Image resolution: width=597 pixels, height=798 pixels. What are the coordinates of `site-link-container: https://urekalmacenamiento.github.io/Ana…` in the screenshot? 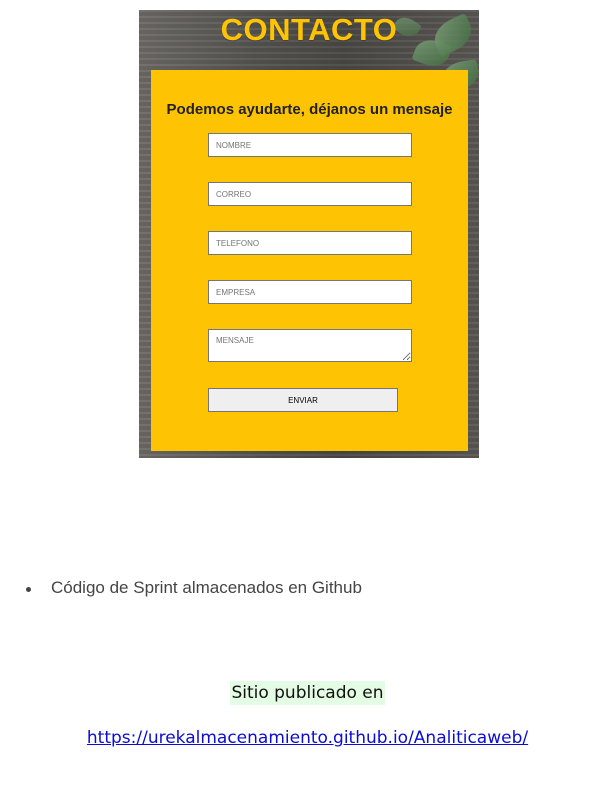 It's located at (298, 738).